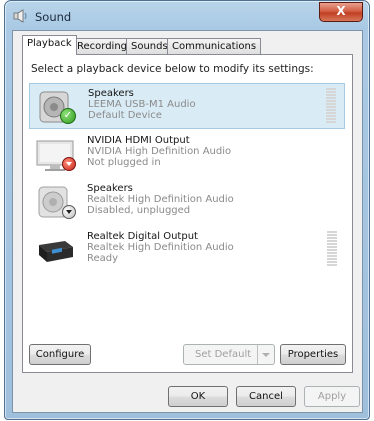 The image size is (374, 421). What do you see at coordinates (53, 17) in the screenshot?
I see `window-title: Sound` at bounding box center [53, 17].